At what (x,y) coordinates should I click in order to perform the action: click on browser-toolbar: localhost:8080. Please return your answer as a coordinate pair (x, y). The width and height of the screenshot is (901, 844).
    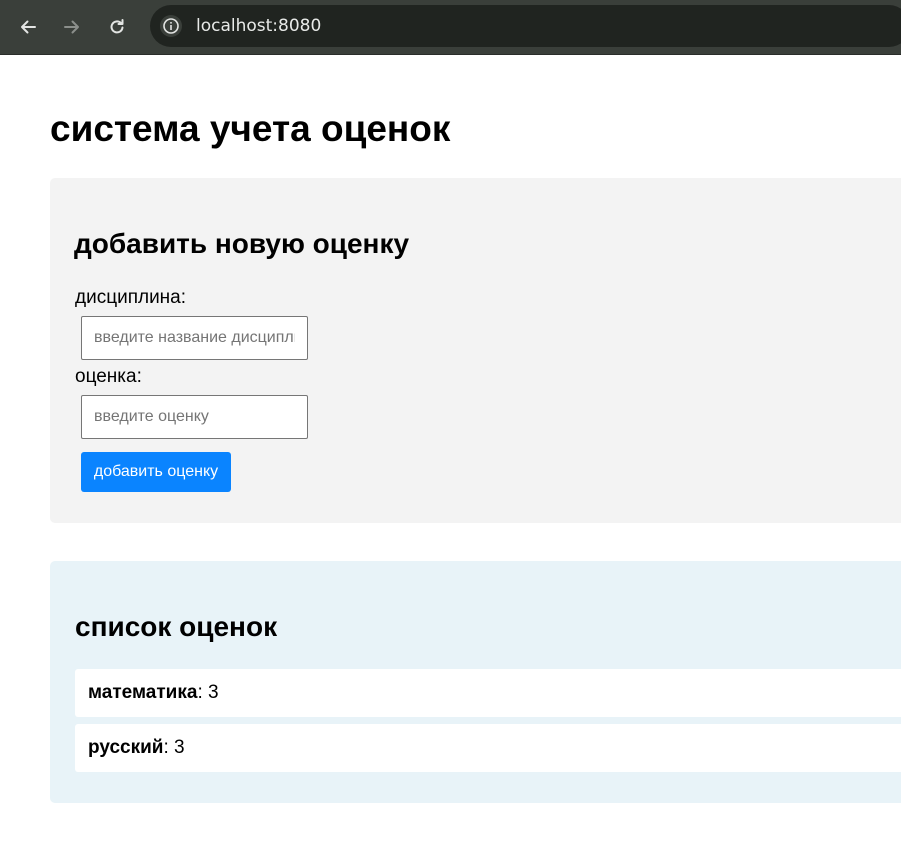
    Looking at the image, I should click on (450, 27).